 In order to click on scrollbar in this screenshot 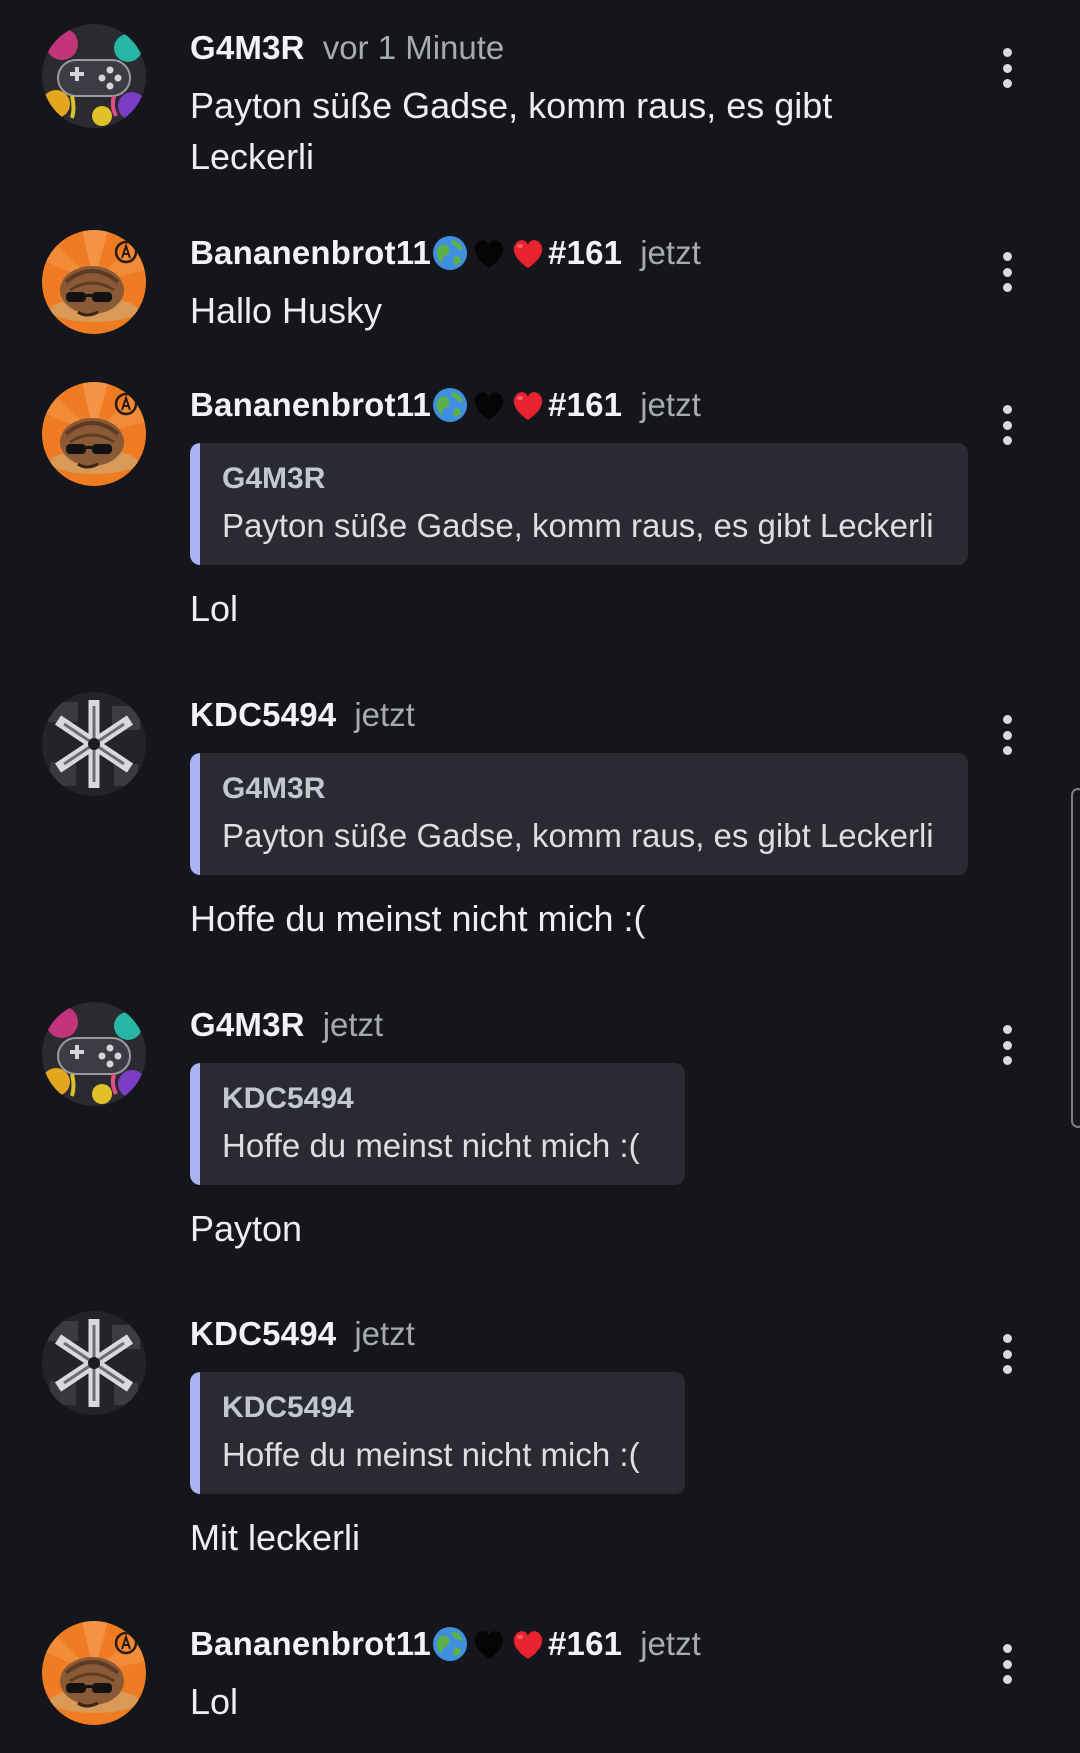, I will do `click(1075, 958)`.